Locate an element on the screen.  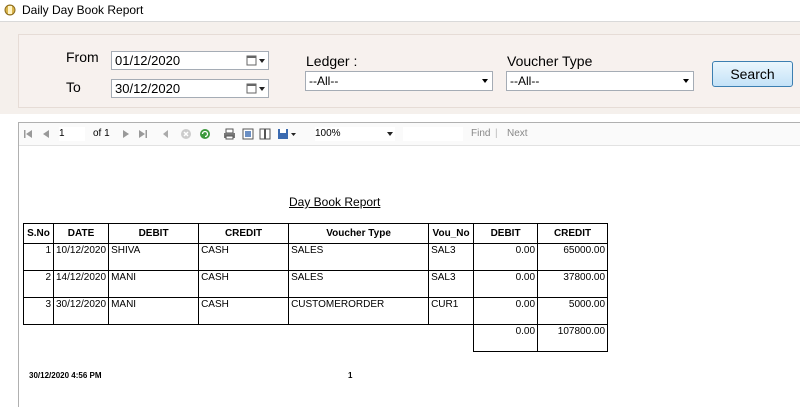
to-label: To is located at coordinates (73, 87).